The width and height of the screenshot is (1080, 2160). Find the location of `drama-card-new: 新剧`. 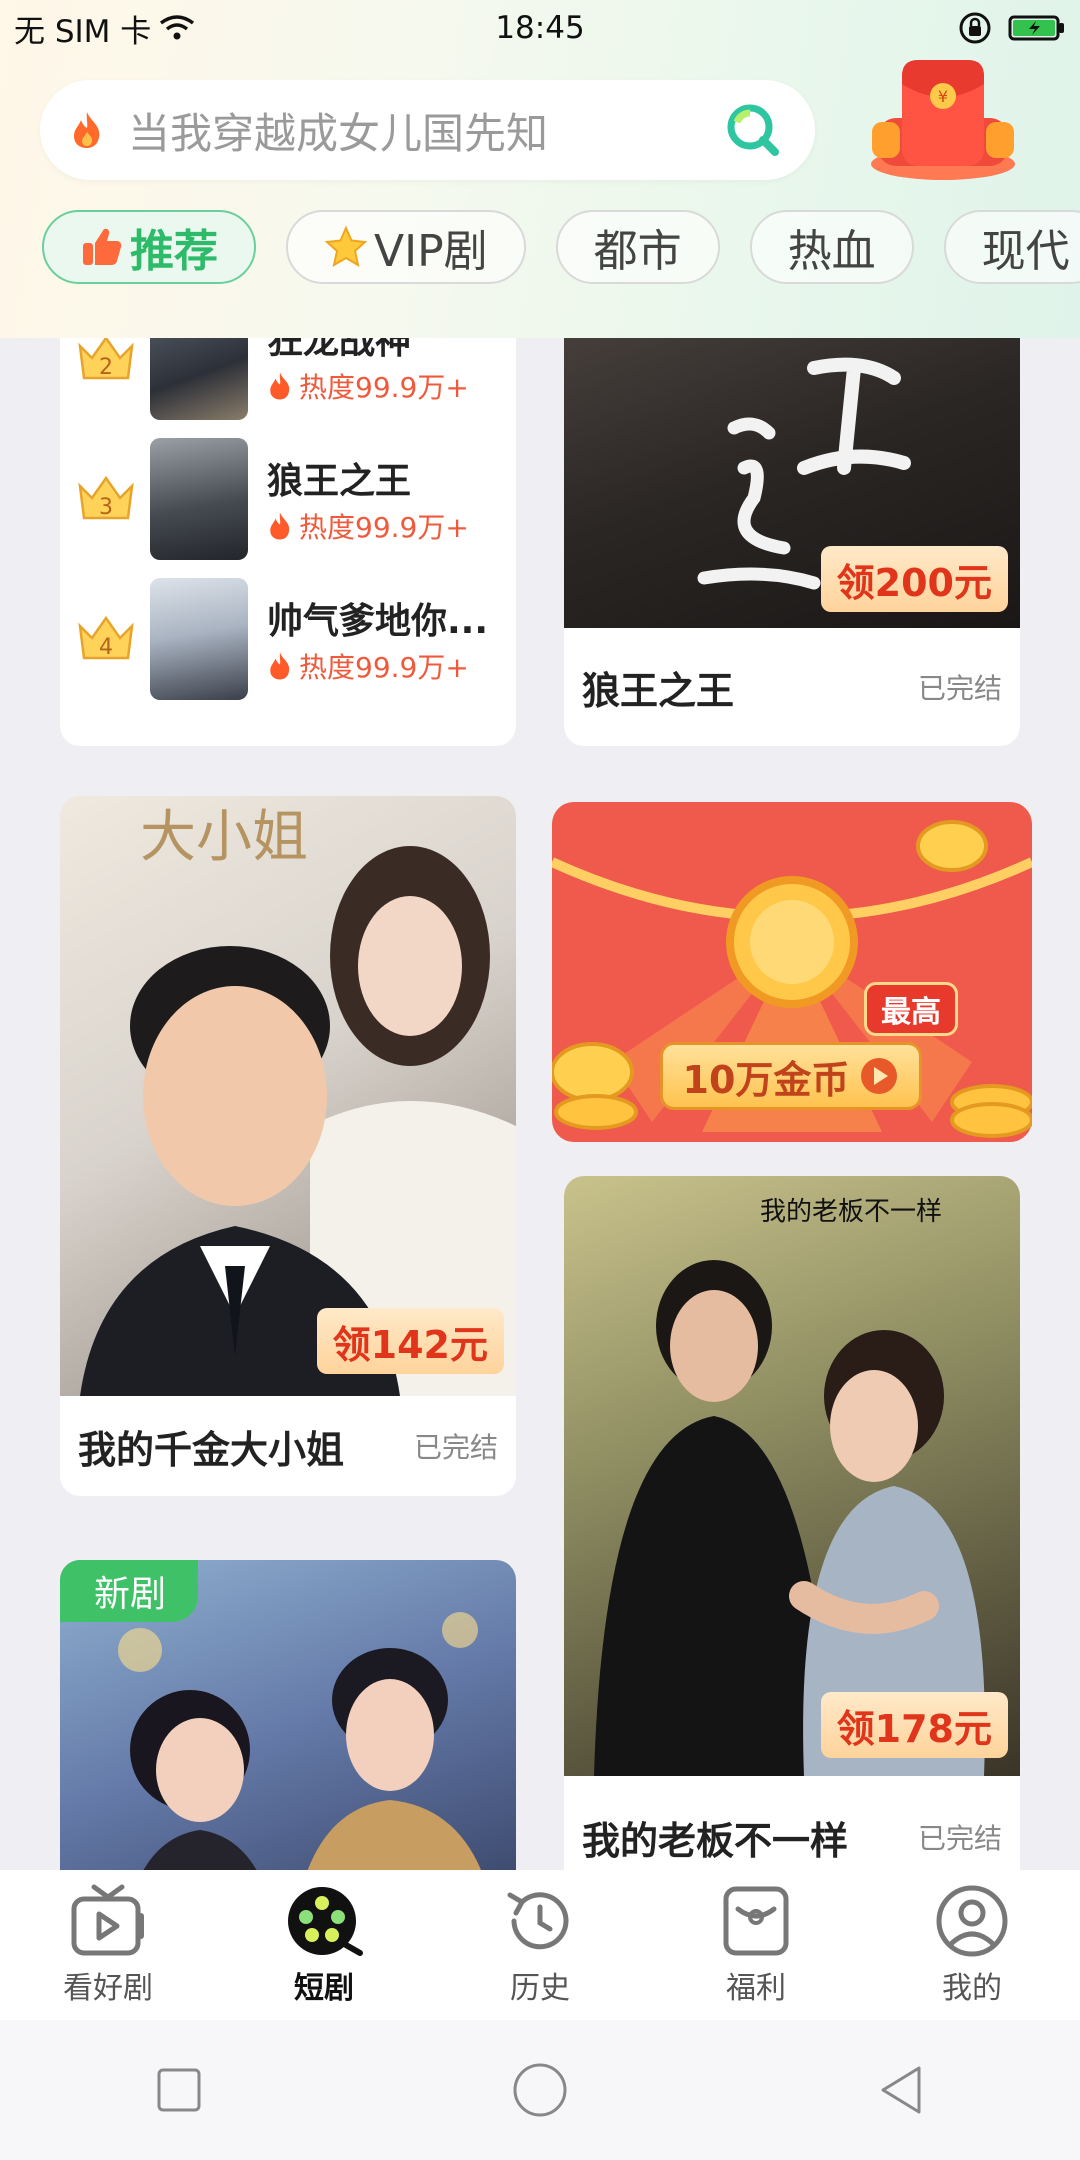

drama-card-new: 新剧 is located at coordinates (288, 1715).